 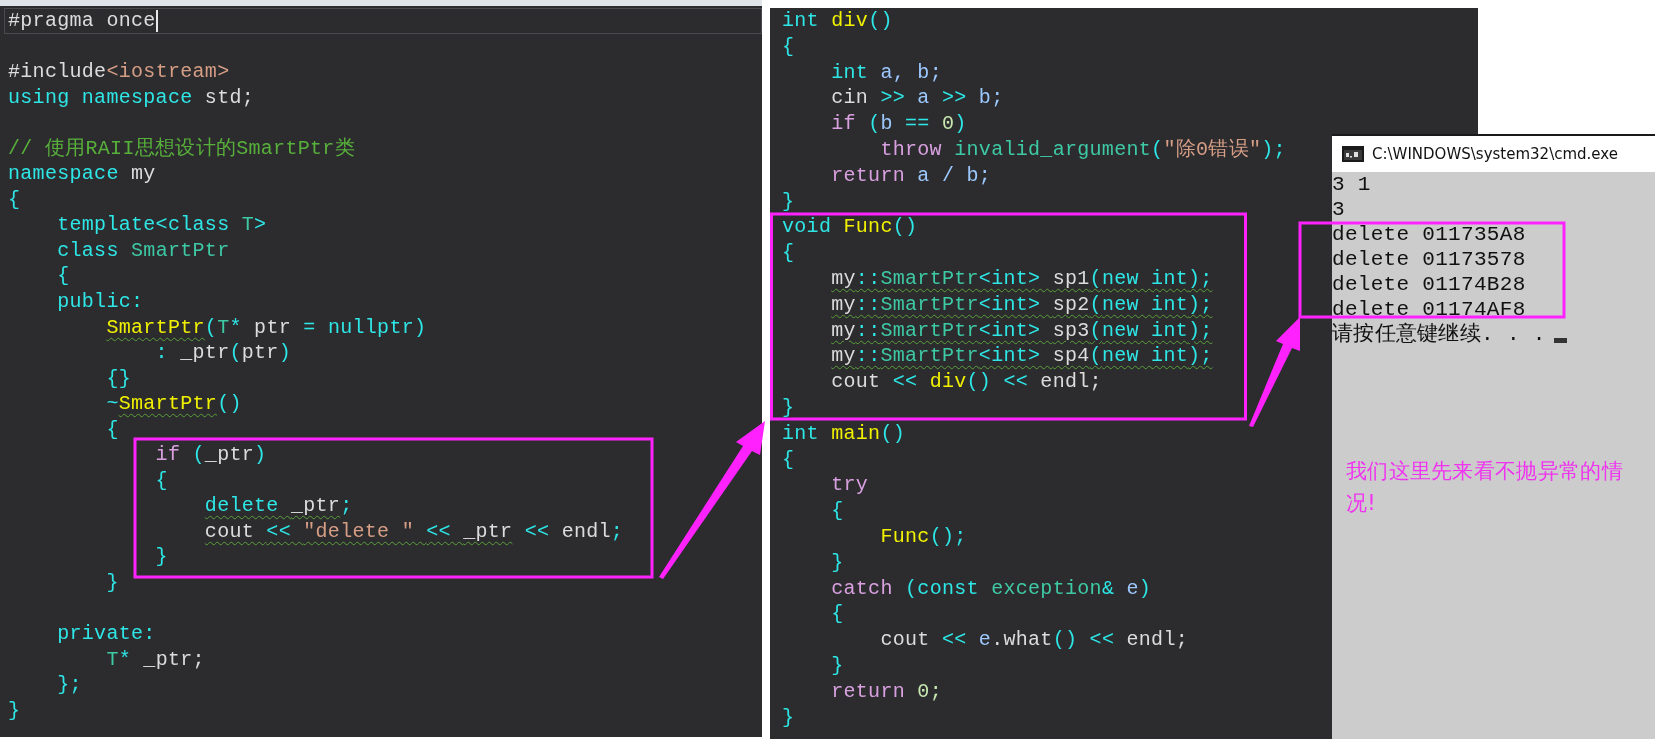 I want to click on code-line: cout << div() << endl;, so click(x=966, y=382).